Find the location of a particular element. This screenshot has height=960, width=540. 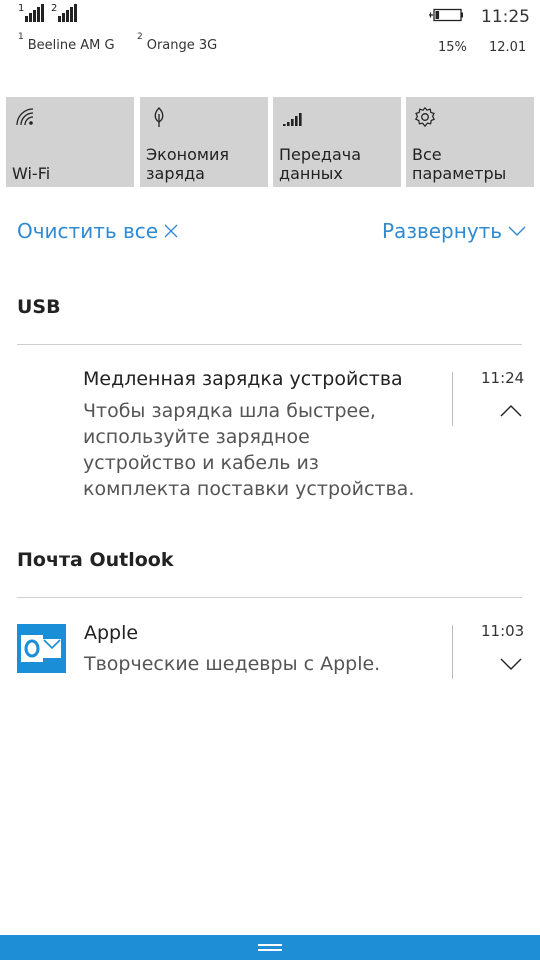

sim2-index: 2 is located at coordinates (54, 8).